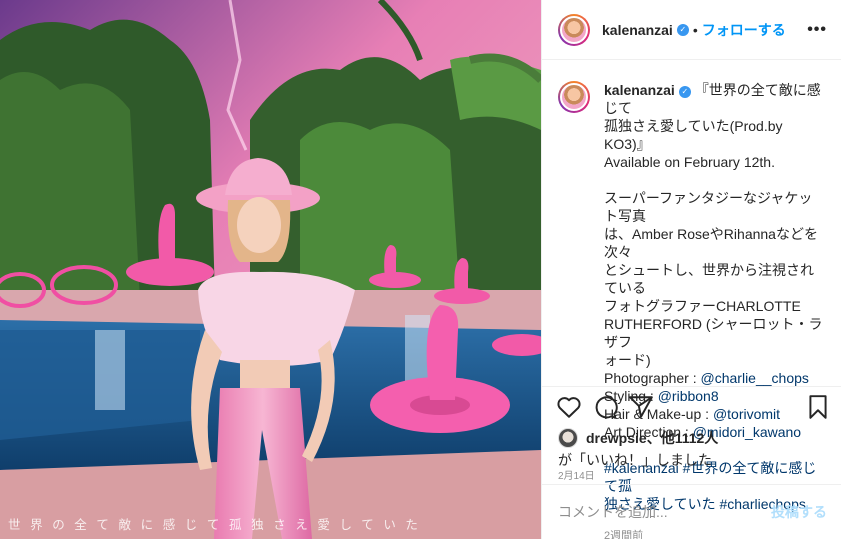  Describe the element at coordinates (605, 407) in the screenshot. I see `comment-bubble-icon` at that location.